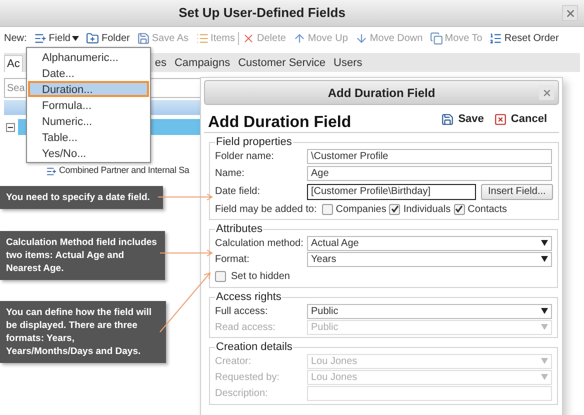 Image resolution: width=584 pixels, height=415 pixels. What do you see at coordinates (57, 38) in the screenshot?
I see `toolbar-button: Field` at bounding box center [57, 38].